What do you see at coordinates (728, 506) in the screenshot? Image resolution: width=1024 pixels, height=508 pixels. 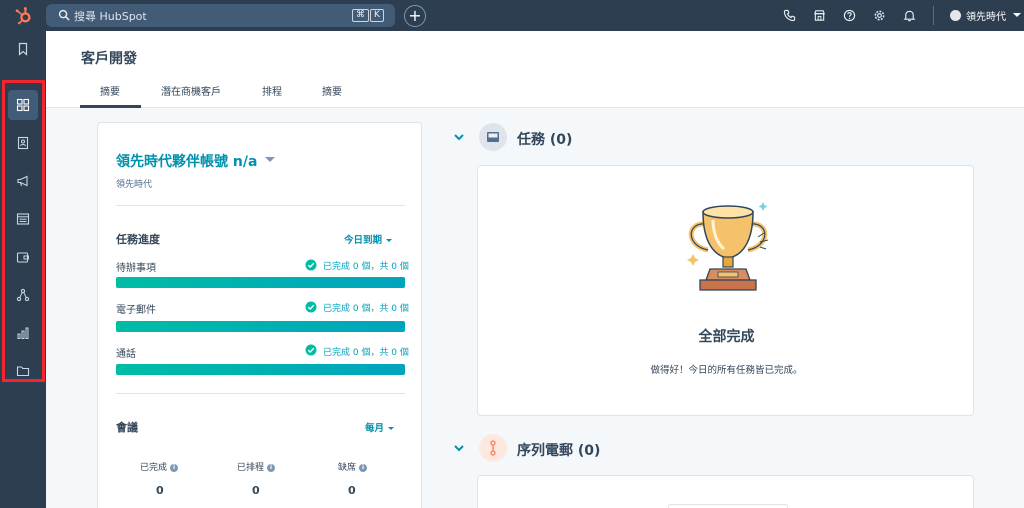 I see `sequences-card-content` at bounding box center [728, 506].